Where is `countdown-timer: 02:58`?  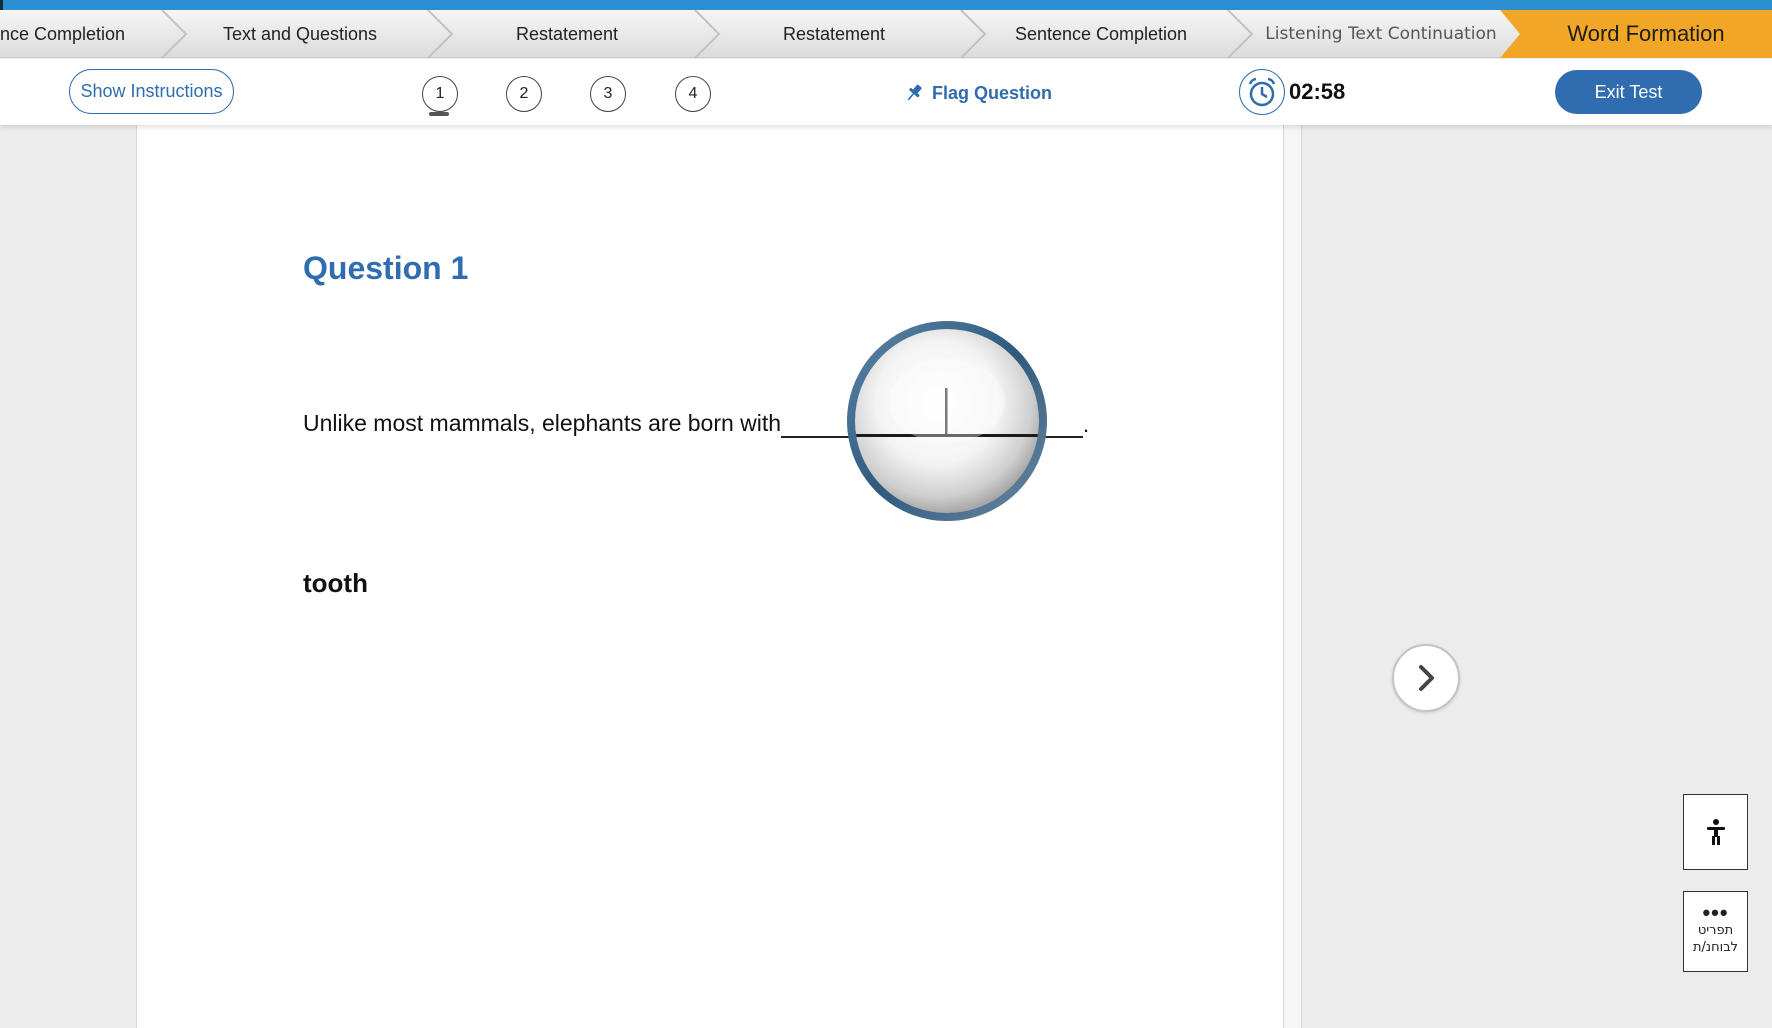
countdown-timer: 02:58 is located at coordinates (1292, 92).